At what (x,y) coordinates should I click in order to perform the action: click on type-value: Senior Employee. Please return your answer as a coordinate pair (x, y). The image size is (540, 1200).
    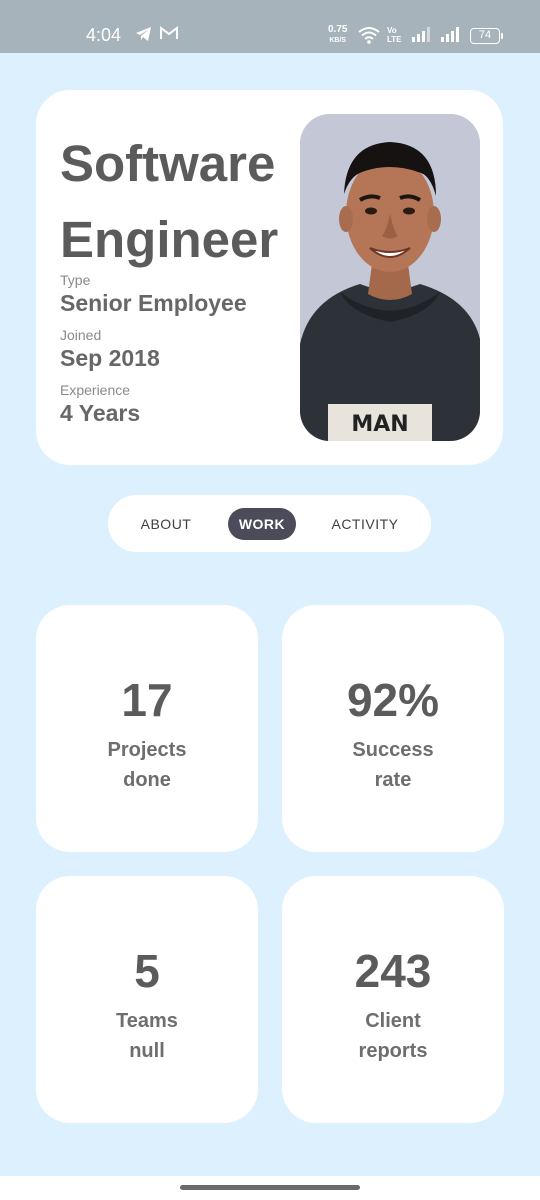
    Looking at the image, I should click on (153, 303).